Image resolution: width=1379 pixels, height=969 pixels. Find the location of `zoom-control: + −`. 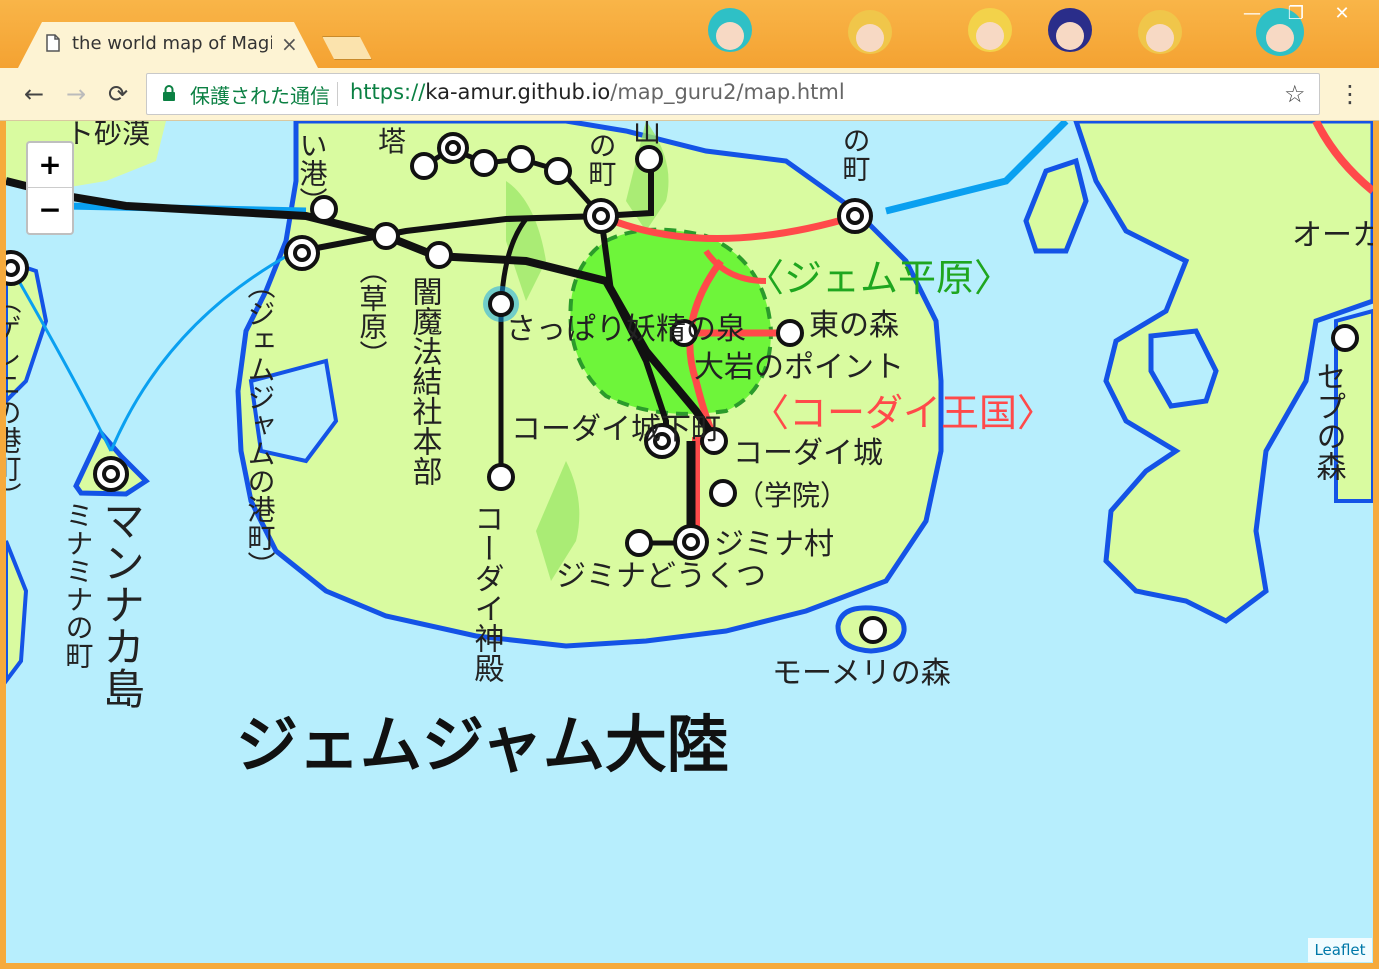

zoom-control: + − is located at coordinates (50, 188).